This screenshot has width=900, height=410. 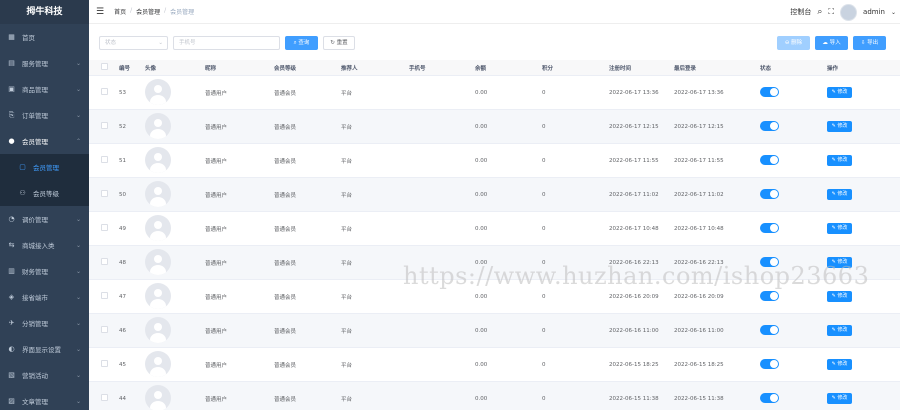 I want to click on reset-button: ↻ 重置, so click(x=339, y=43).